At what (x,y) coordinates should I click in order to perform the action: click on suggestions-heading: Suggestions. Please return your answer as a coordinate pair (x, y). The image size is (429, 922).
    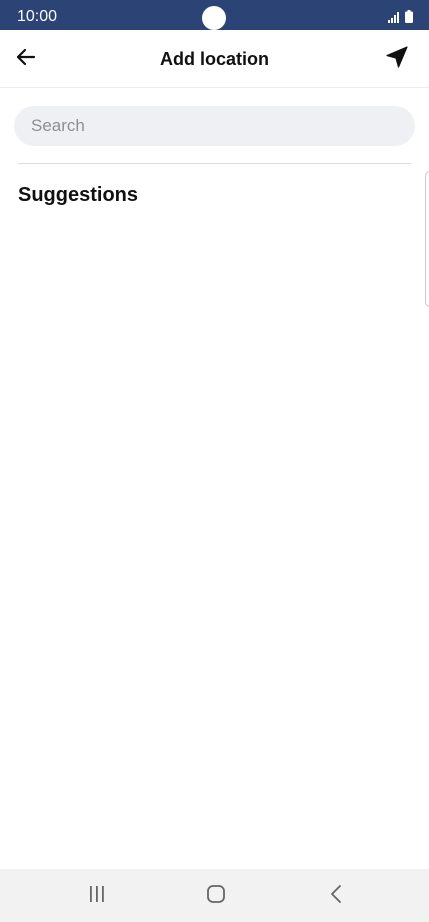
    Looking at the image, I should click on (78, 195).